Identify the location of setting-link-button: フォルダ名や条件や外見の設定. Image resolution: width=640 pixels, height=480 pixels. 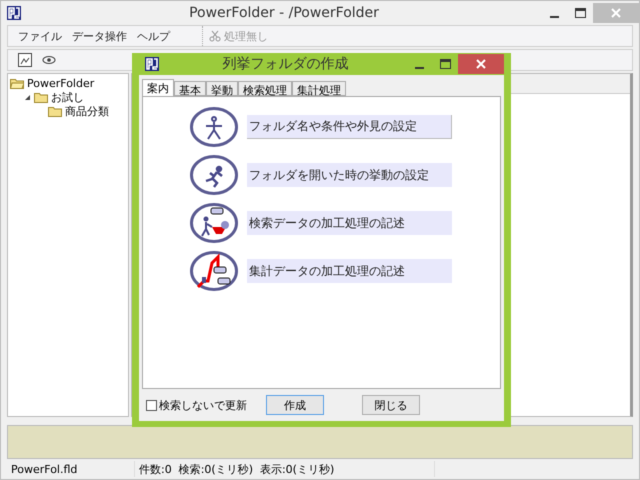
(349, 127).